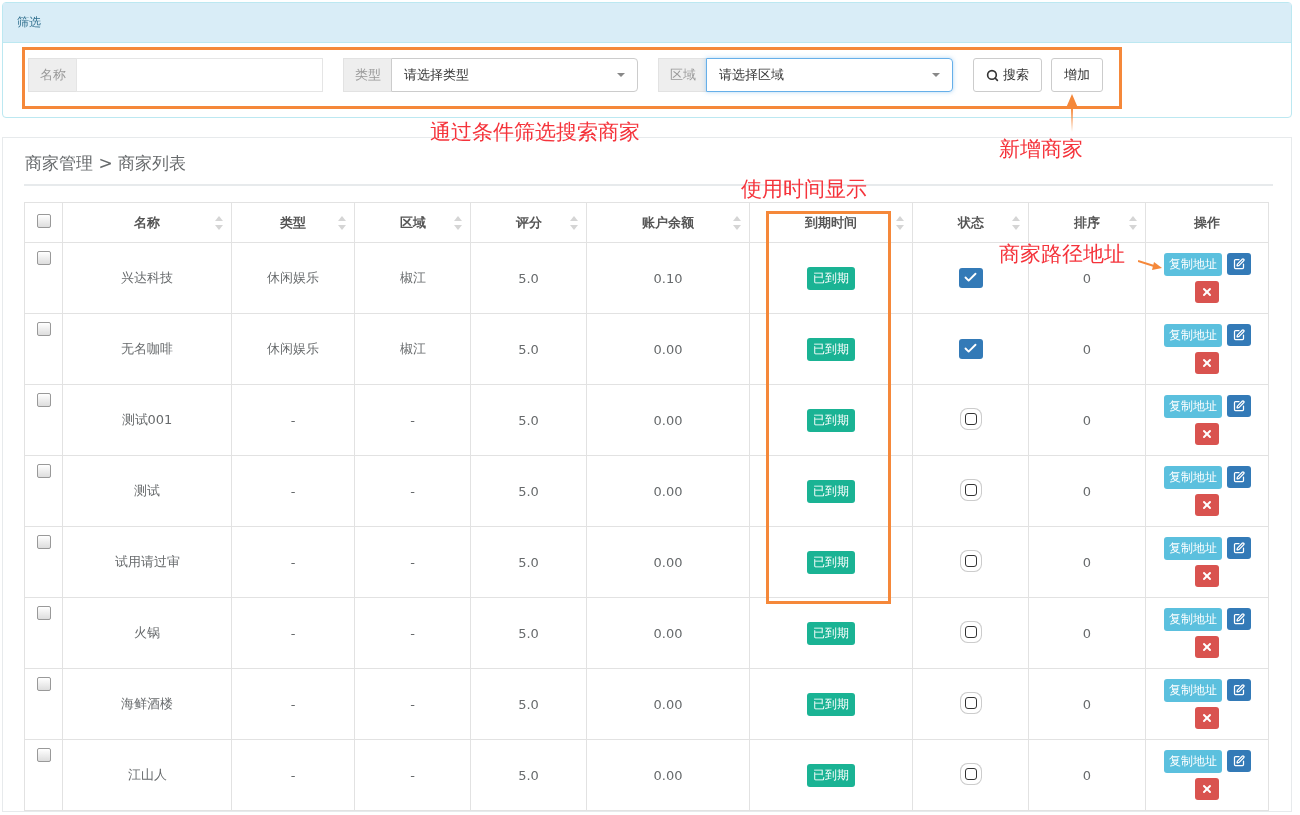 This screenshot has width=1300, height=815. Describe the element at coordinates (514, 75) in the screenshot. I see `select-field: 请选择类型` at that location.